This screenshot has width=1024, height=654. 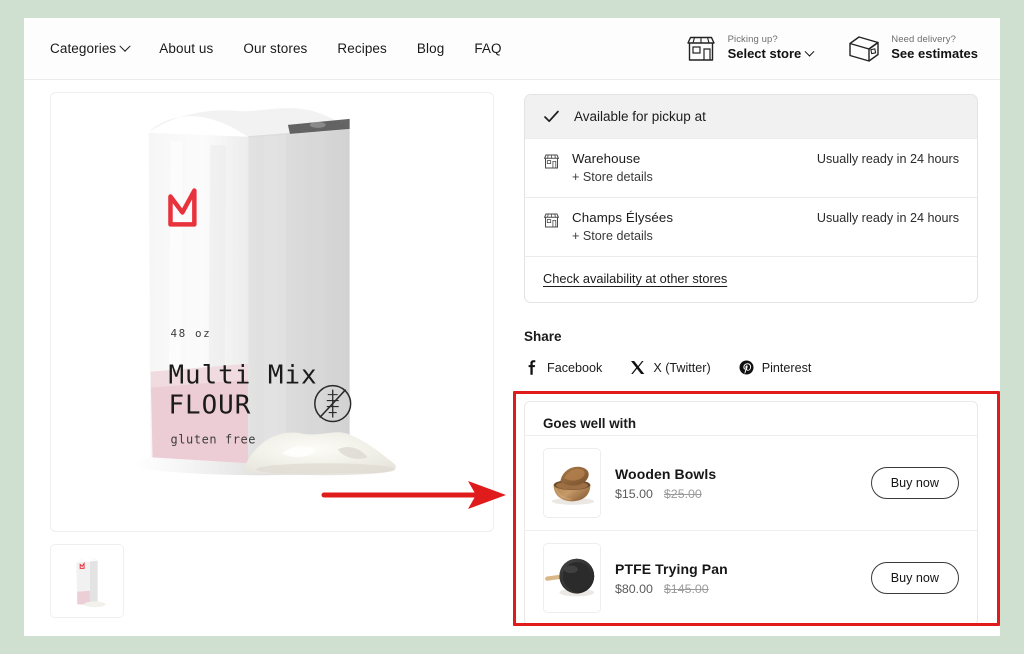 I want to click on nav-item-label: Blog, so click(x=430, y=48).